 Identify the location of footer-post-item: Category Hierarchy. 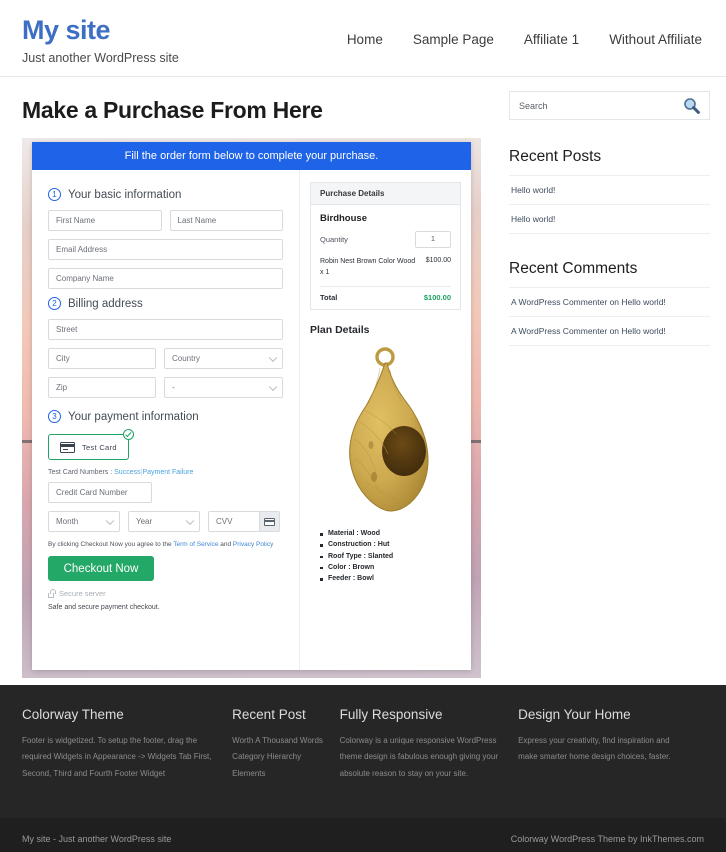
(277, 757).